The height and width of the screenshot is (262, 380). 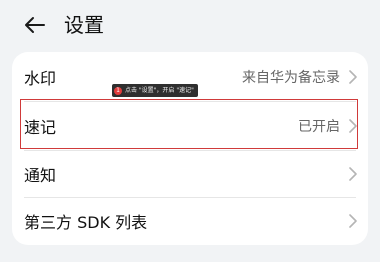 I want to click on step-number-badge: 1, so click(x=118, y=90).